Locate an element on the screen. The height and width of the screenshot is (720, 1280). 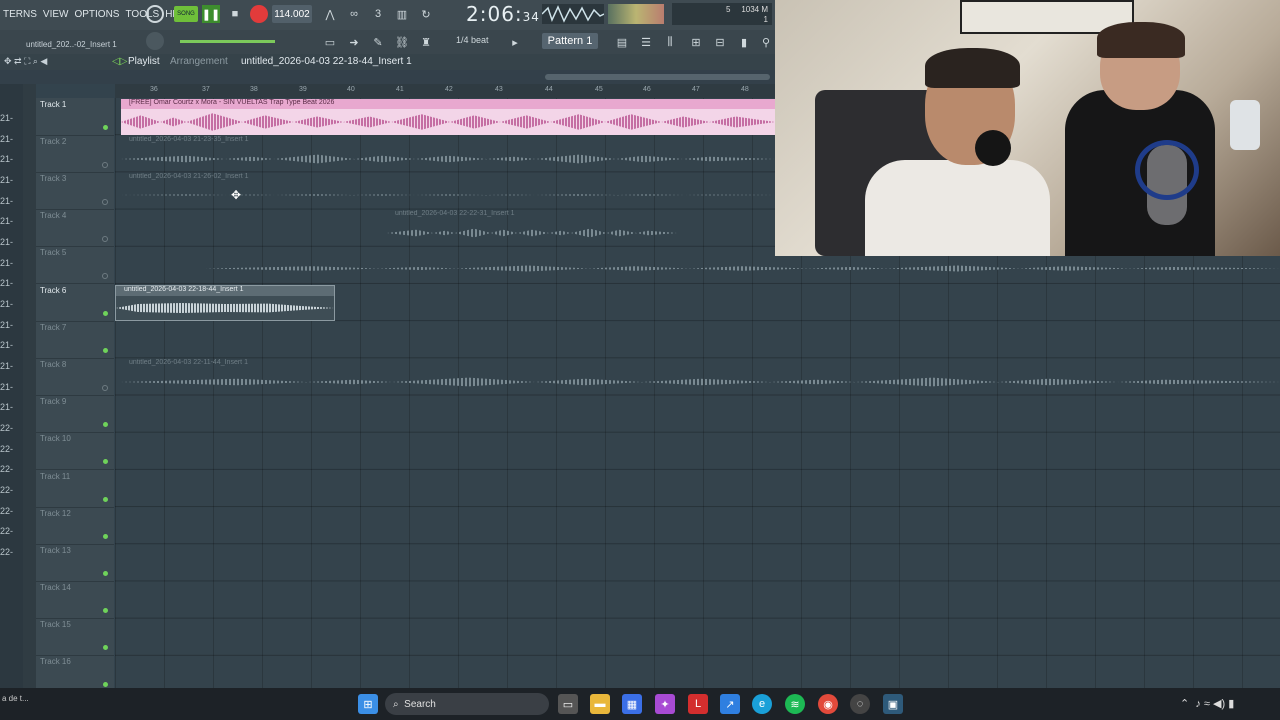
track-header: Track 11 is located at coordinates (75, 489).